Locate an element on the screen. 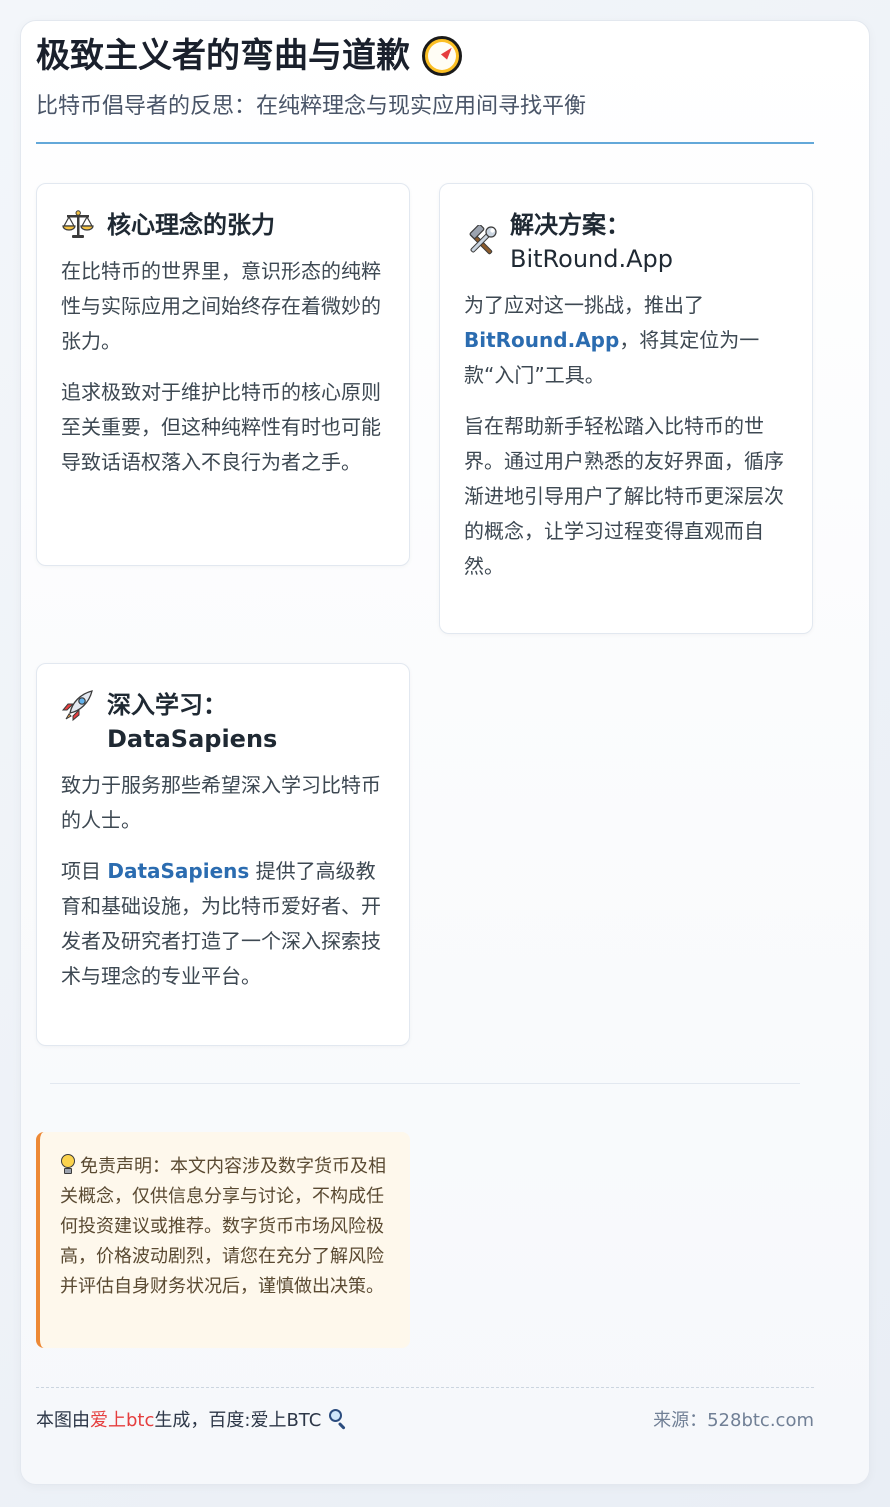  footer-credit: 本图由爱上btc生成，百度:爱上BTC is located at coordinates (192, 1421).